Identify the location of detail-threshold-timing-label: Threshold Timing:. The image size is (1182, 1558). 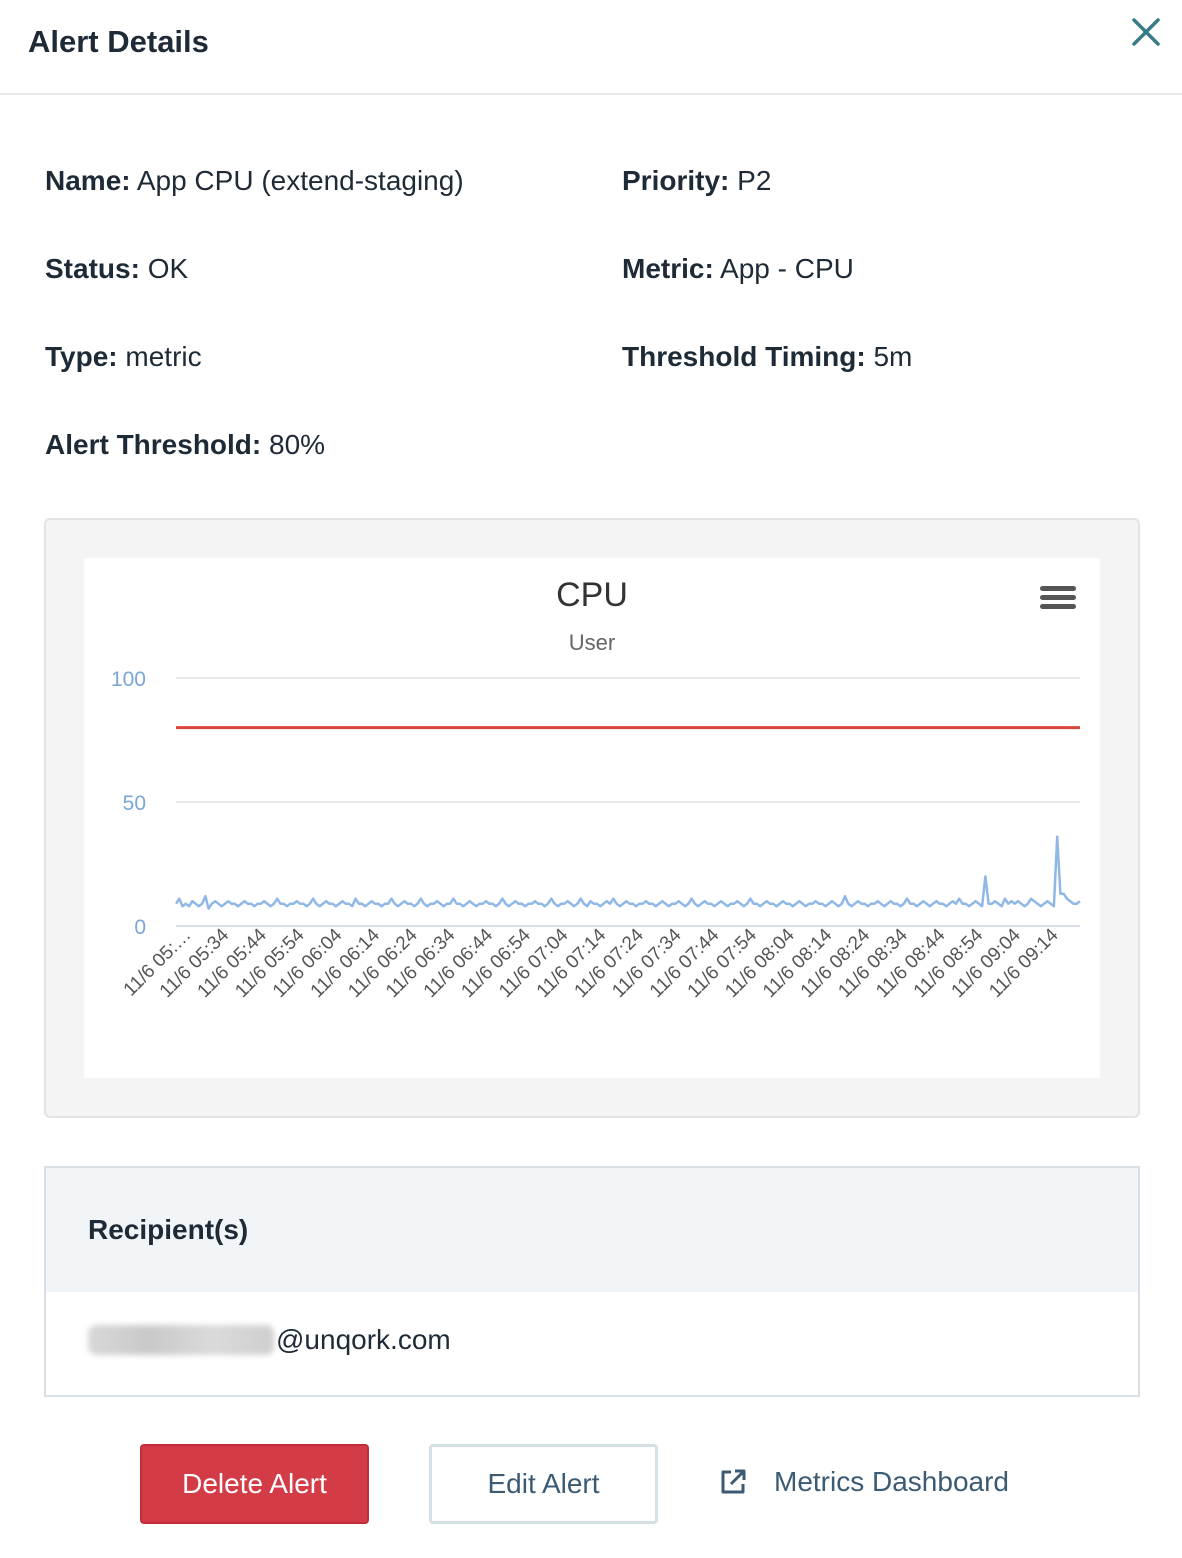
(744, 356).